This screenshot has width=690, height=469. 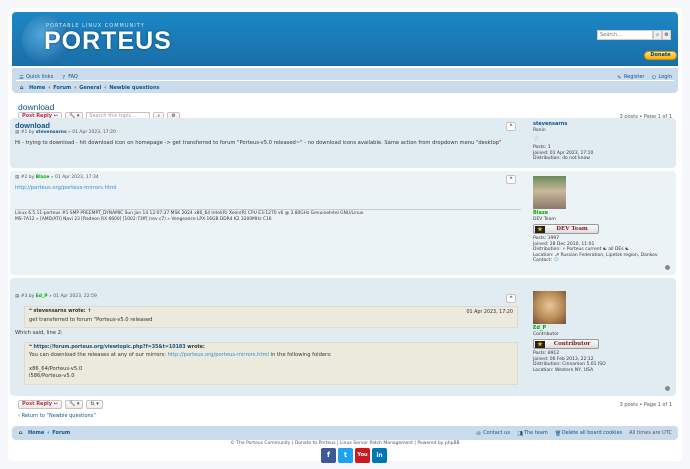 I want to click on quote-text-part: in the following folders:, so click(x=301, y=355).